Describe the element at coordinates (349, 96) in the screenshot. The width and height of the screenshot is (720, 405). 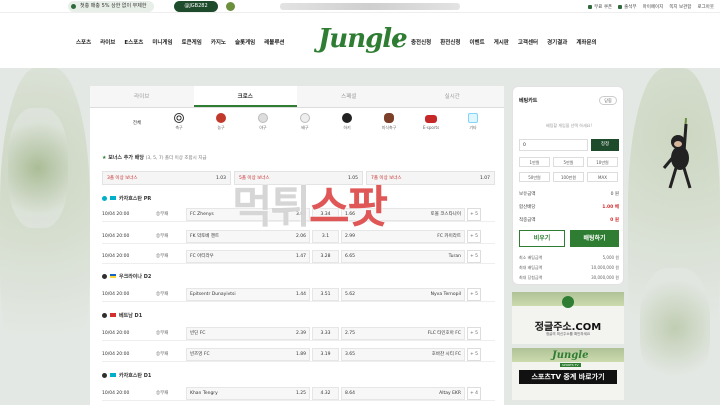
I see `tab-special: 스페셜` at that location.